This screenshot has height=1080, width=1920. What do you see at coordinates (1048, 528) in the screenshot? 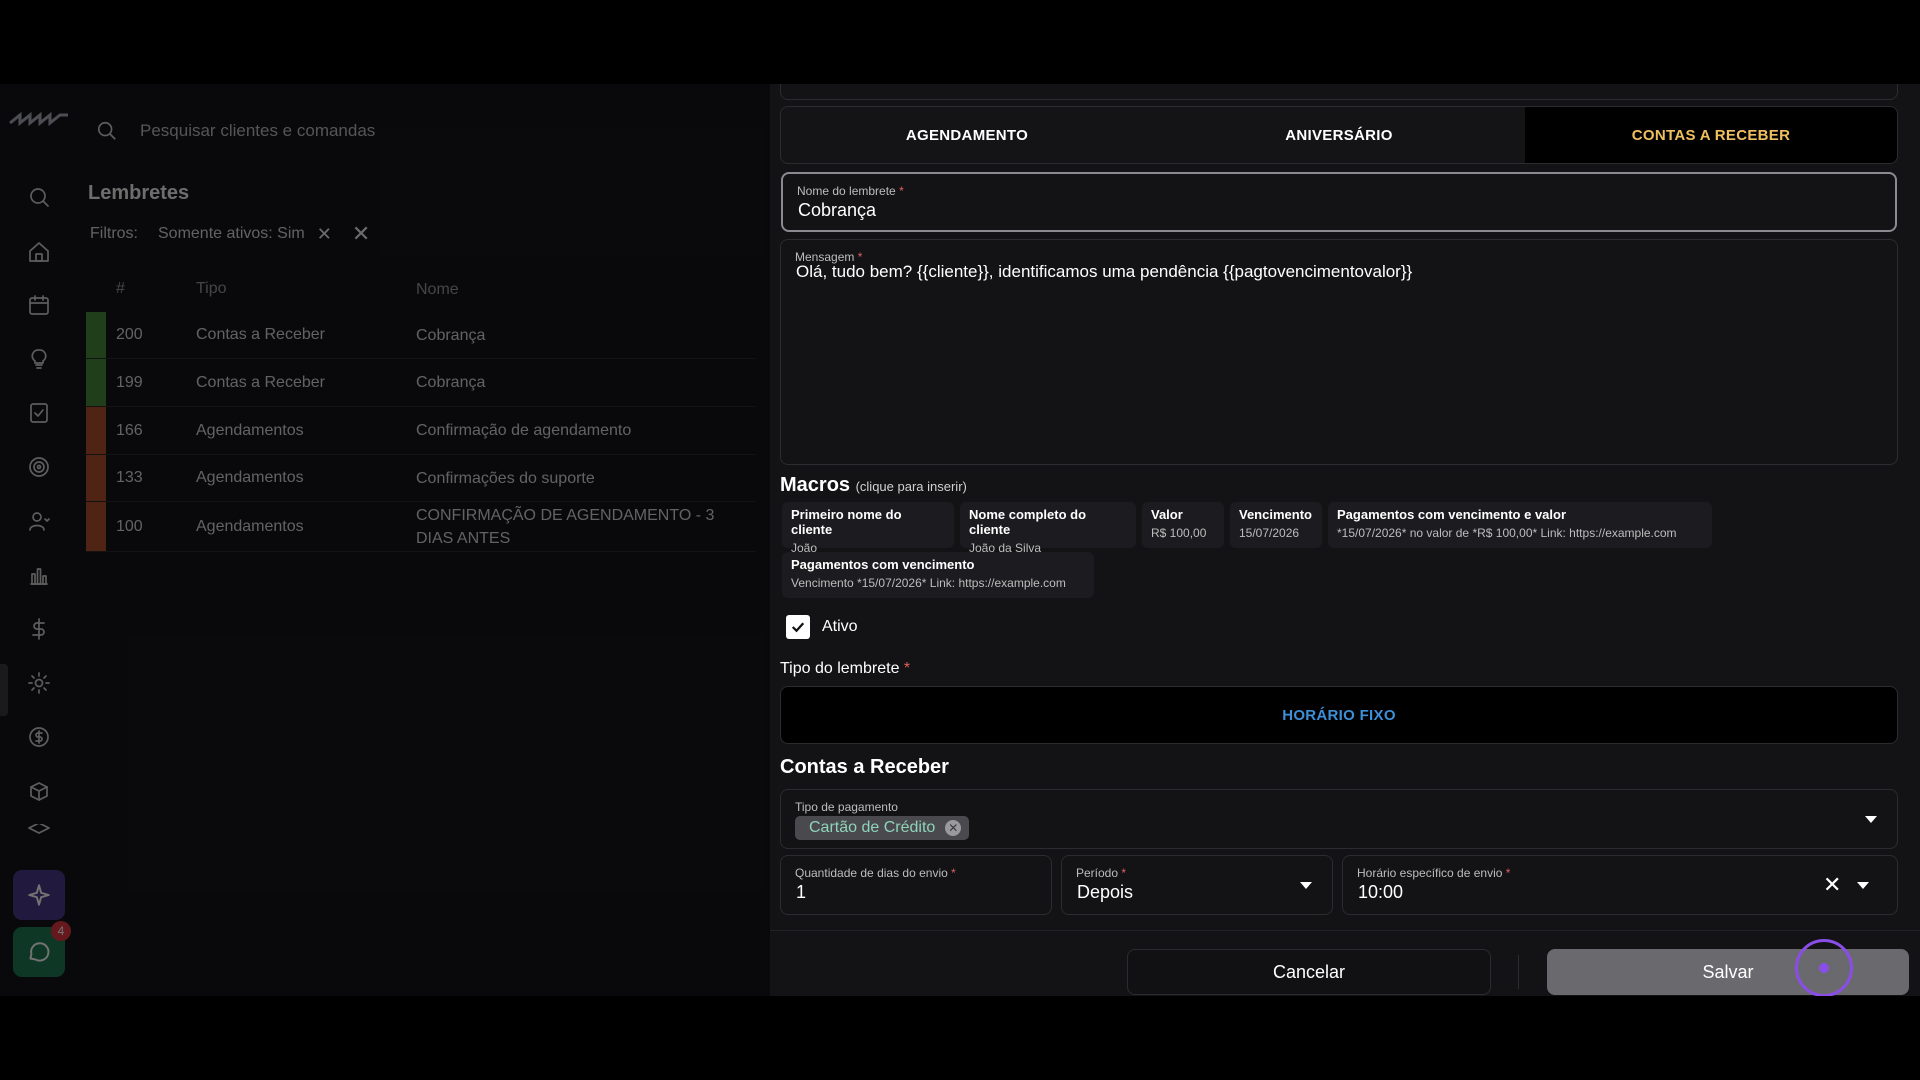
I see `macro-nome-completo: Nome completo do cliente João da Silva` at bounding box center [1048, 528].